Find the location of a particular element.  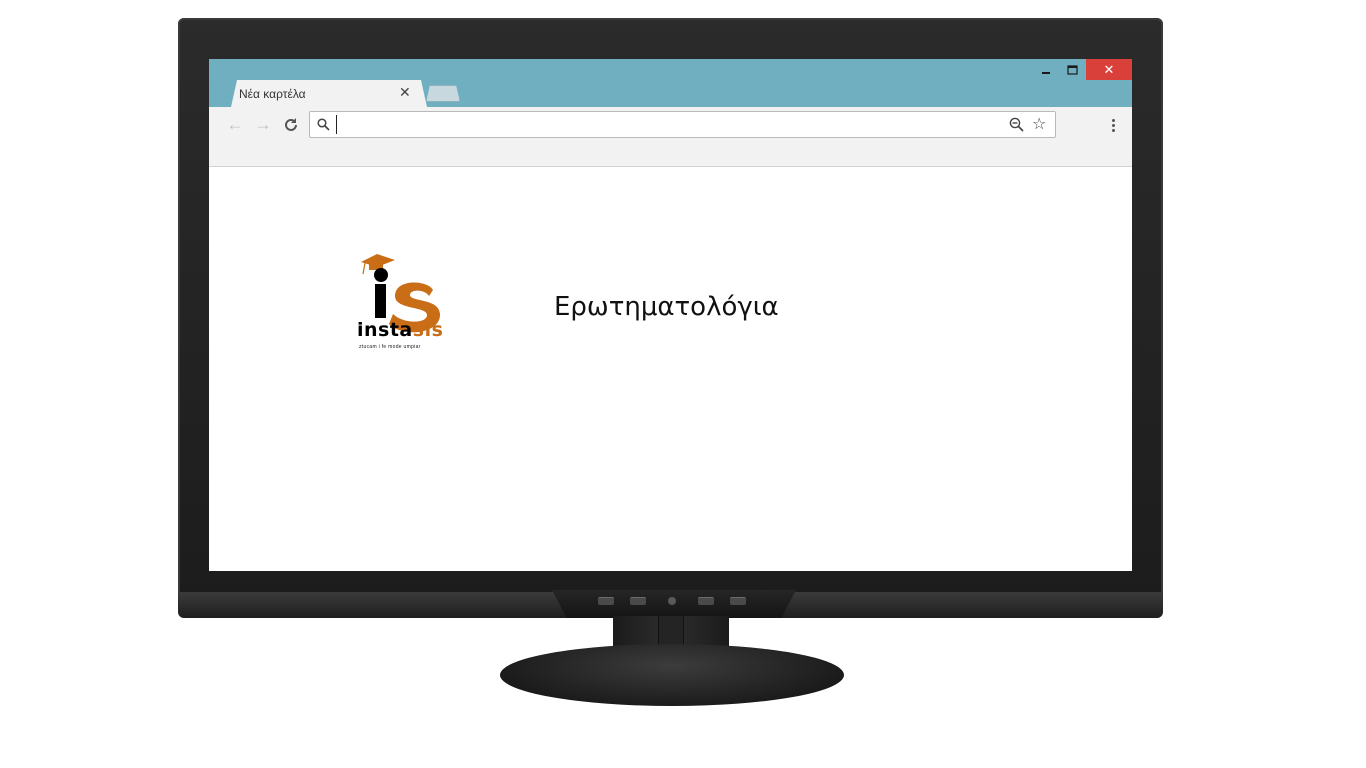

close-icon: ✕ is located at coordinates (1109, 69).